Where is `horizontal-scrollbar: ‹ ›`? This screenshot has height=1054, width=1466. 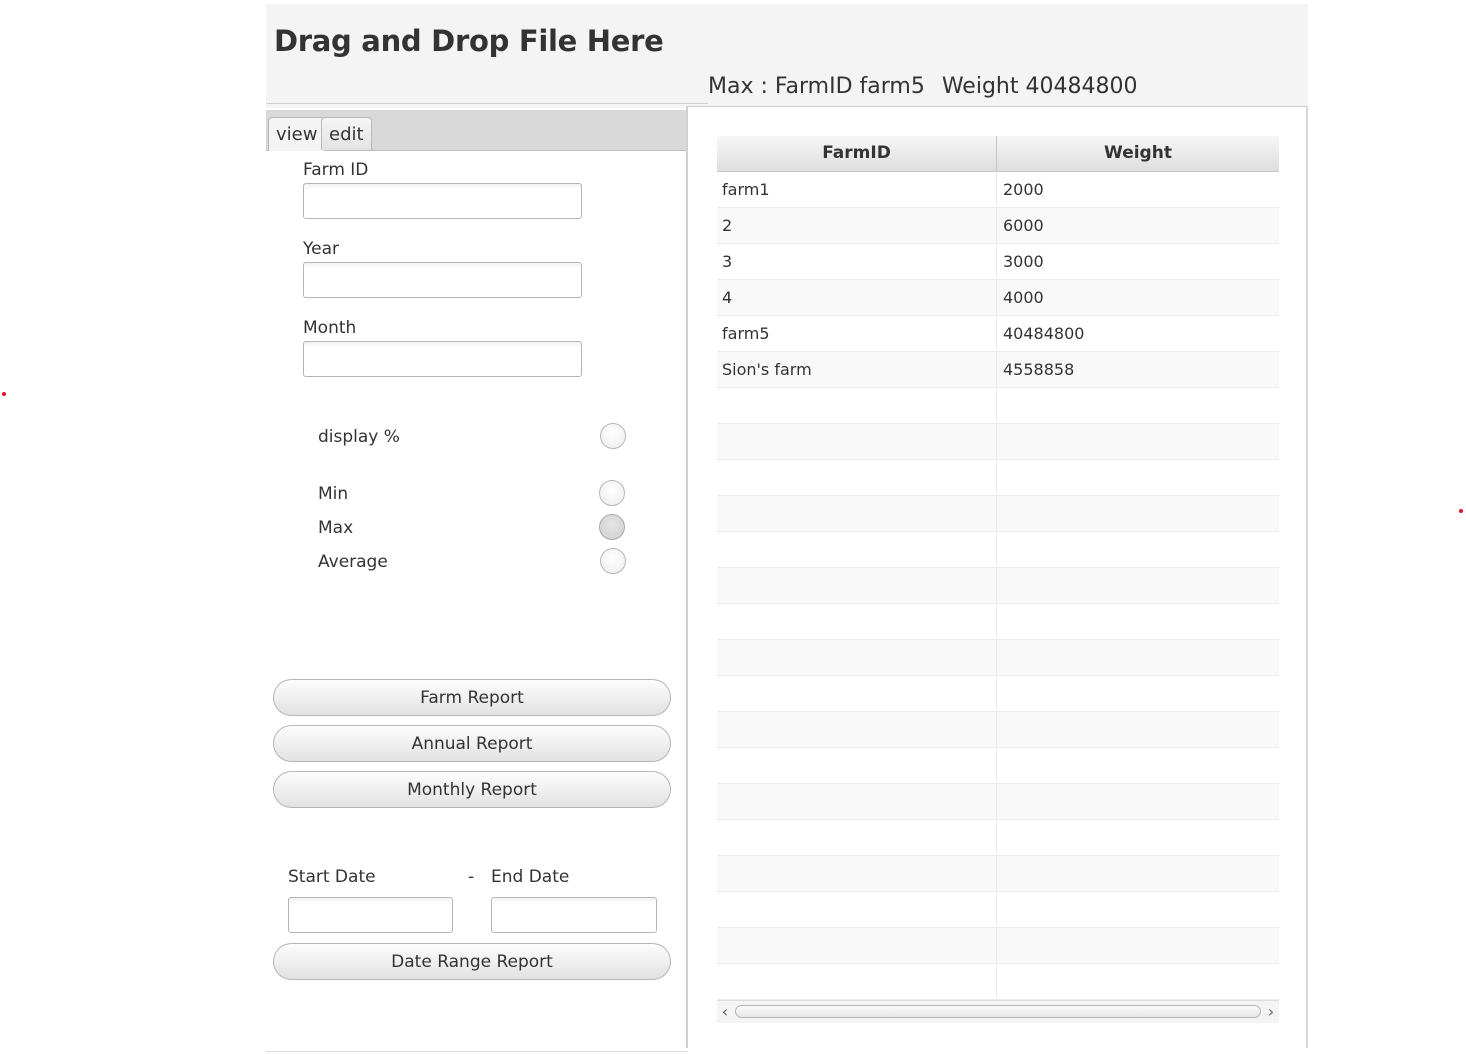
horizontal-scrollbar: ‹ › is located at coordinates (998, 1011).